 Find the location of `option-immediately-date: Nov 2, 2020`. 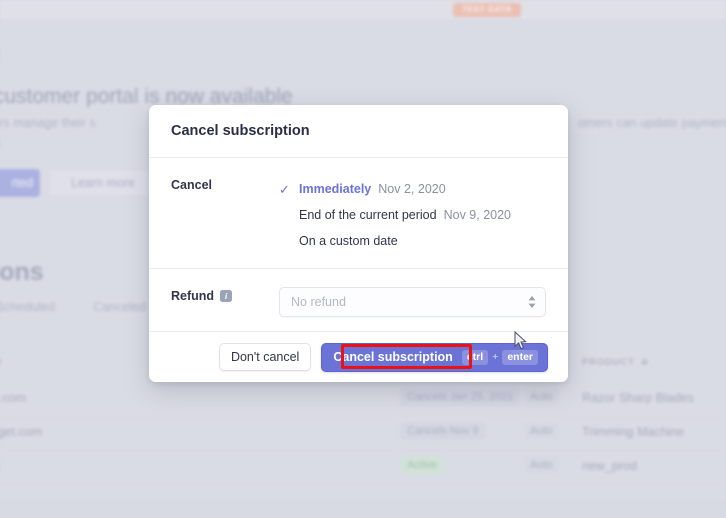

option-immediately-date: Nov 2, 2020 is located at coordinates (412, 189).